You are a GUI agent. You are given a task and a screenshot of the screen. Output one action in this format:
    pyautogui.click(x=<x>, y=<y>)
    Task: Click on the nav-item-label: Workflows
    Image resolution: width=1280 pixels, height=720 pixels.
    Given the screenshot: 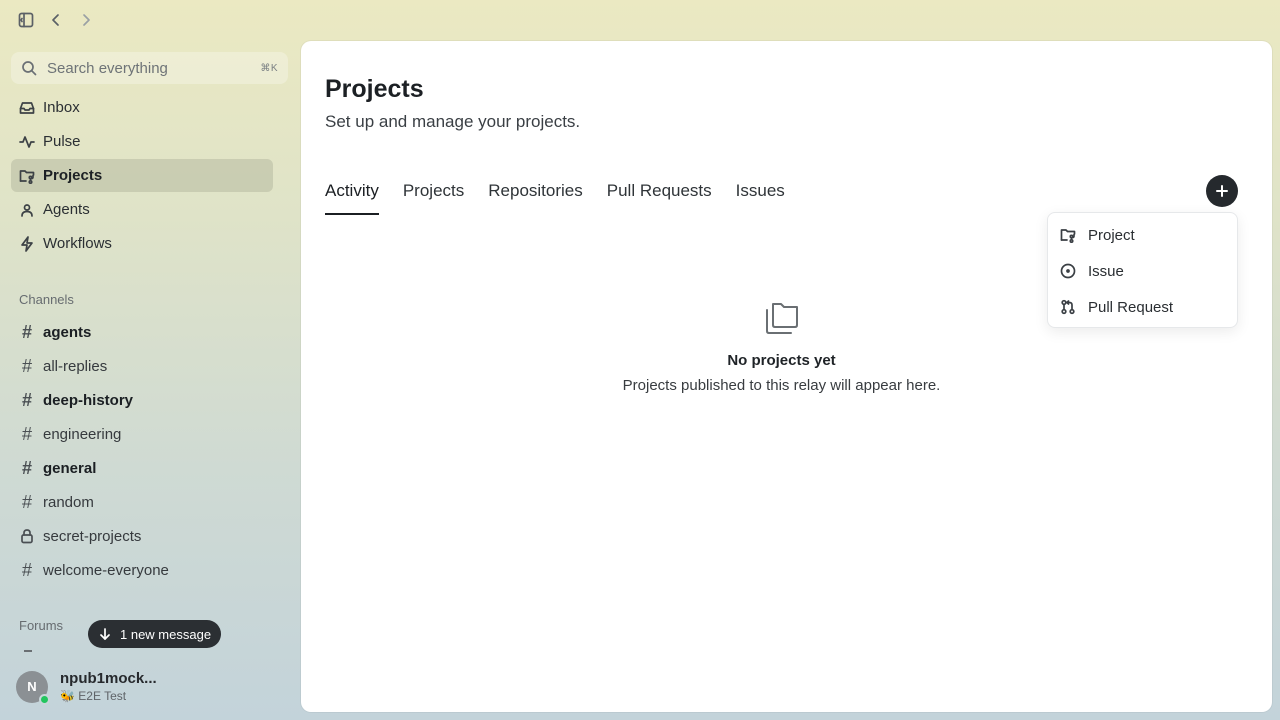 What is the action you would take?
    pyautogui.click(x=77, y=243)
    